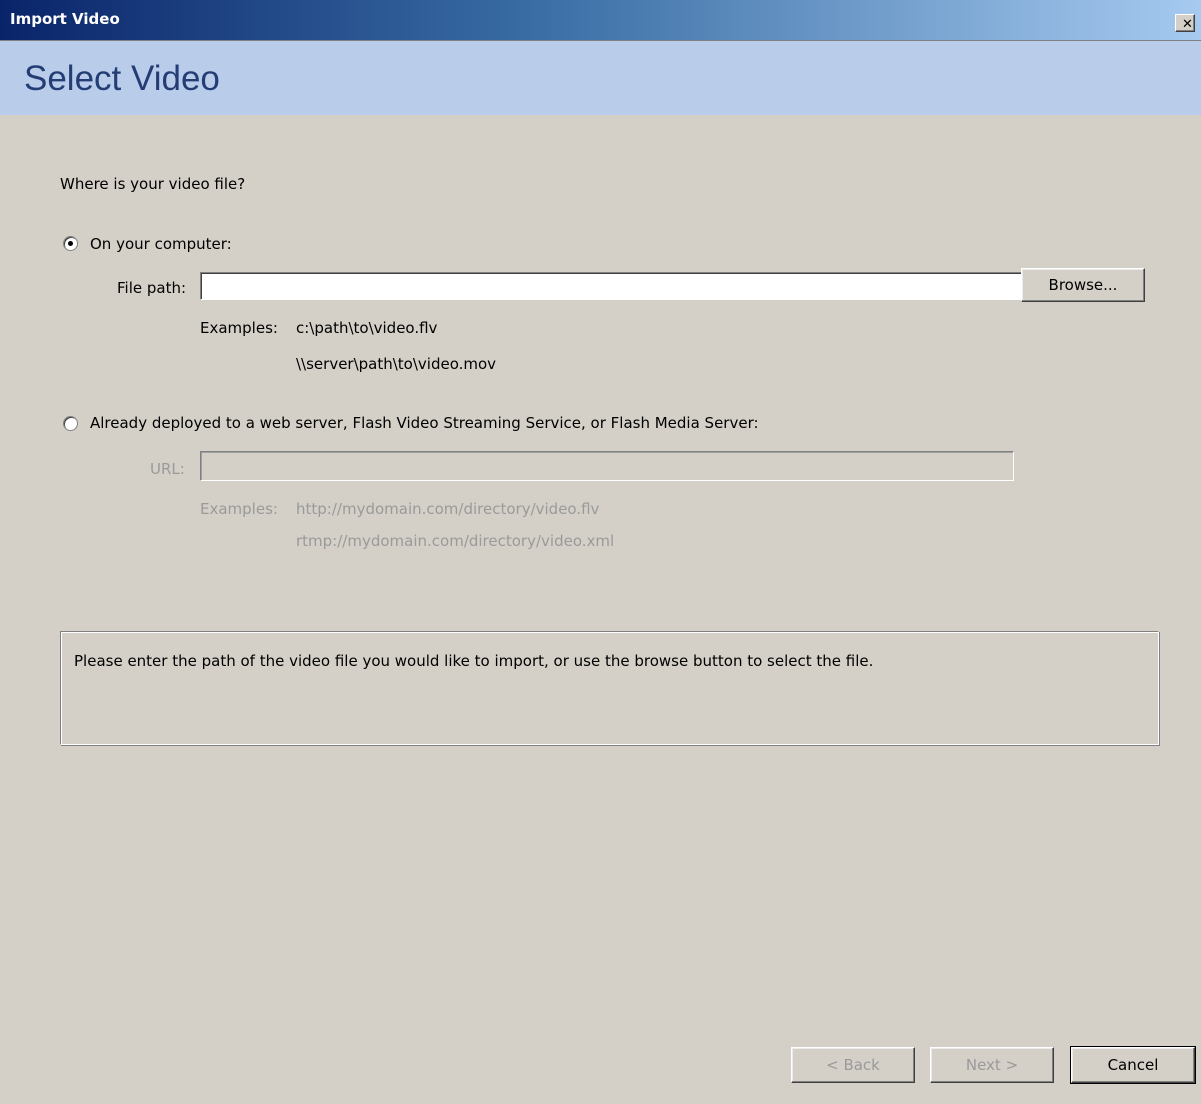 This screenshot has height=1104, width=1201. I want to click on close-icon: ✕, so click(1187, 24).